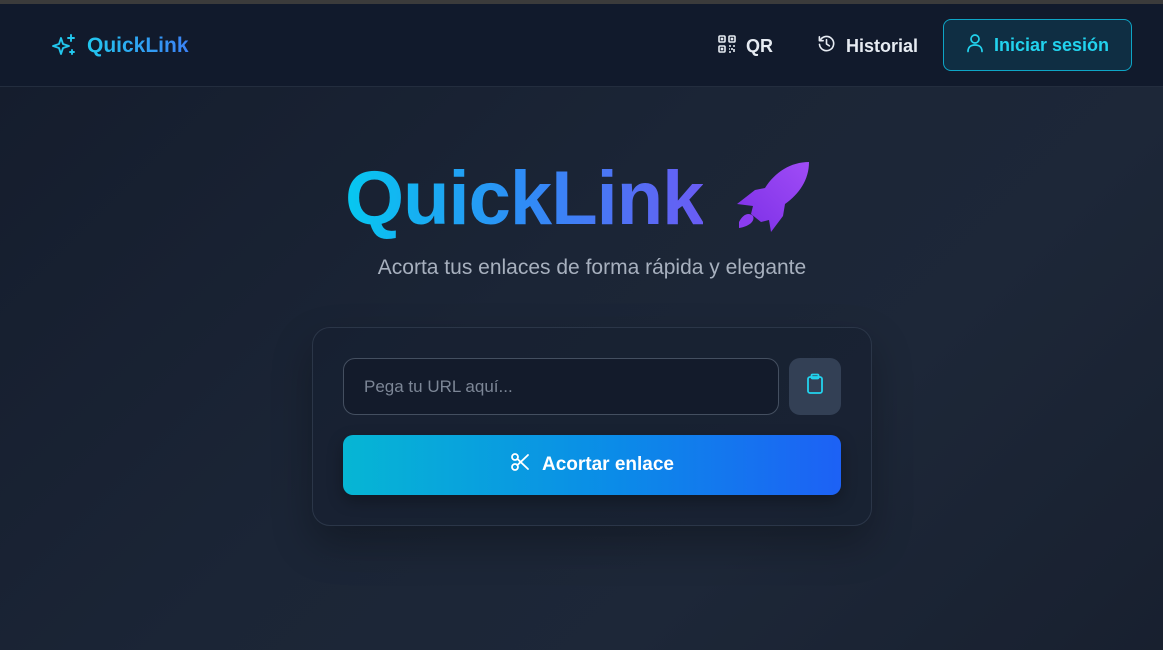 Image resolution: width=1163 pixels, height=650 pixels. What do you see at coordinates (975, 45) in the screenshot?
I see `user-icon` at bounding box center [975, 45].